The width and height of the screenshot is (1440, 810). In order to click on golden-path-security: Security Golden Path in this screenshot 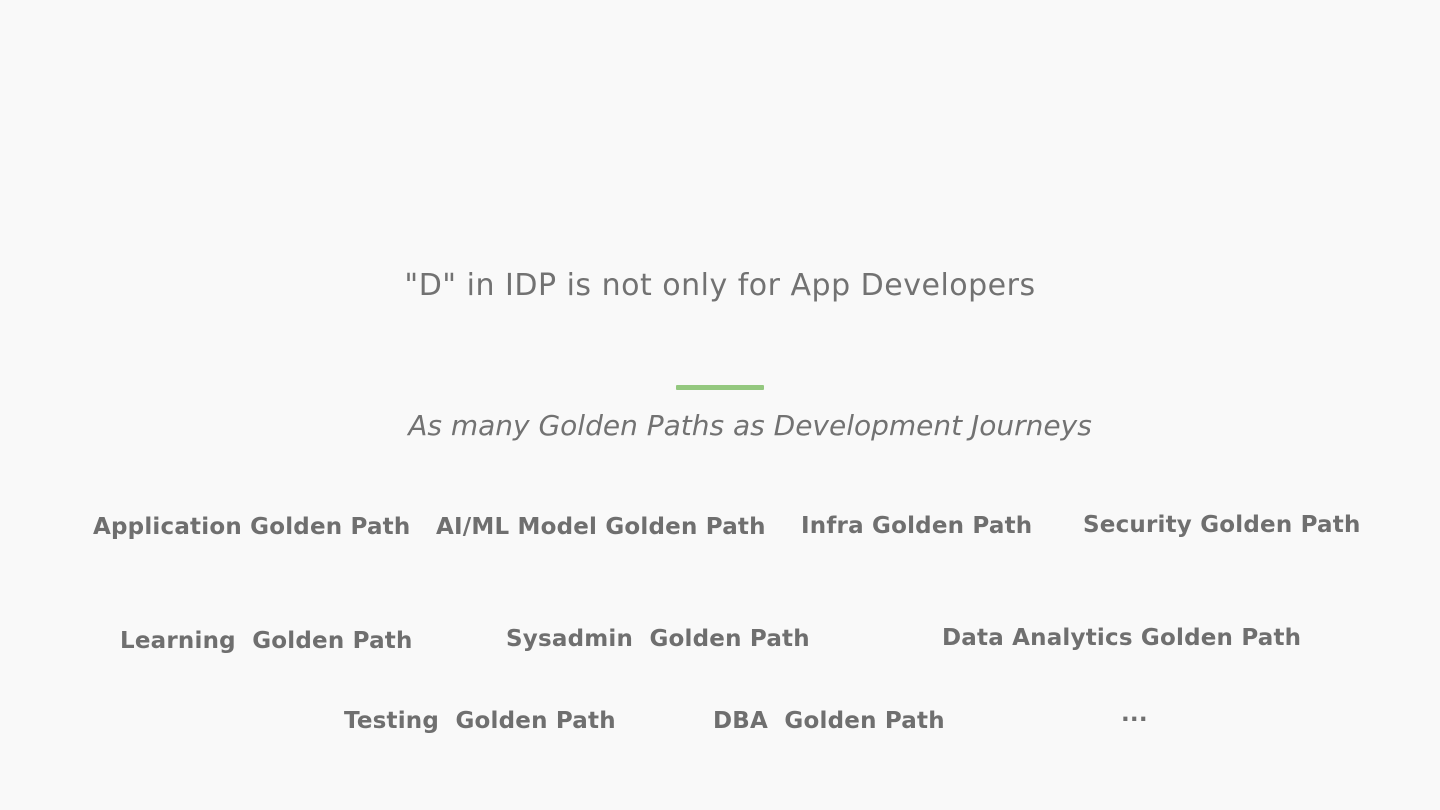, I will do `click(1222, 525)`.